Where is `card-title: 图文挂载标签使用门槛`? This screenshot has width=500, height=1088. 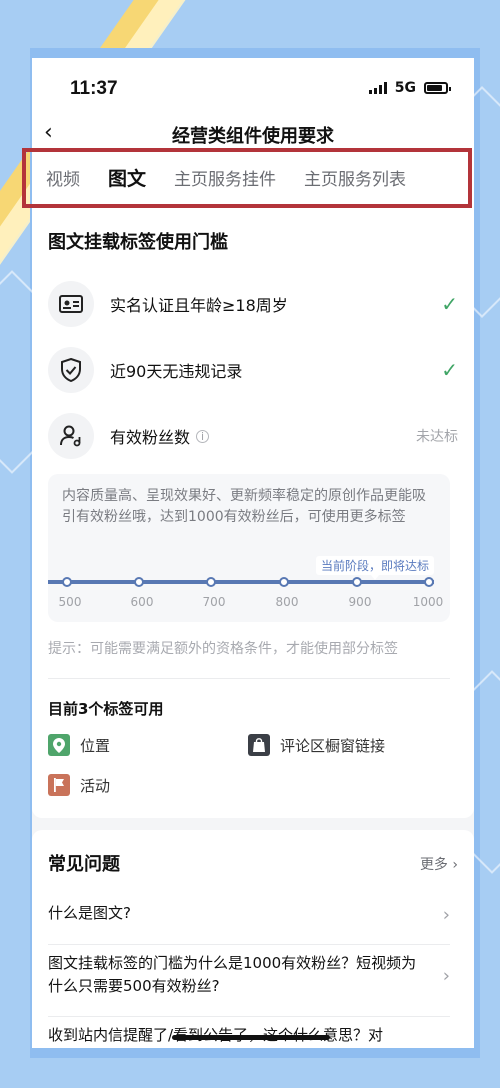 card-title: 图文挂载标签使用门槛 is located at coordinates (138, 242).